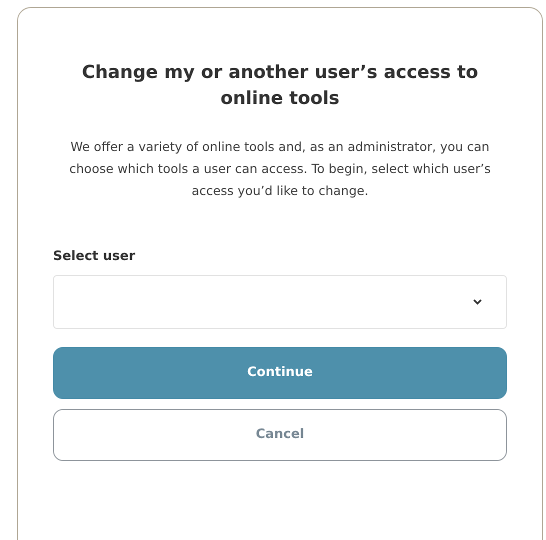  What do you see at coordinates (280, 86) in the screenshot?
I see `dialog-title: Change my or another user’s access to online tools` at bounding box center [280, 86].